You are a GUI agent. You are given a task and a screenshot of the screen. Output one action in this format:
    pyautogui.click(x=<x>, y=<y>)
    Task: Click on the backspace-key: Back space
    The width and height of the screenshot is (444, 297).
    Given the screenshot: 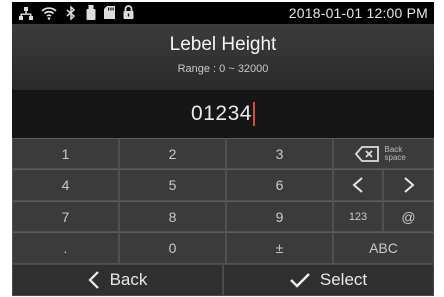 What is the action you would take?
    pyautogui.click(x=383, y=153)
    